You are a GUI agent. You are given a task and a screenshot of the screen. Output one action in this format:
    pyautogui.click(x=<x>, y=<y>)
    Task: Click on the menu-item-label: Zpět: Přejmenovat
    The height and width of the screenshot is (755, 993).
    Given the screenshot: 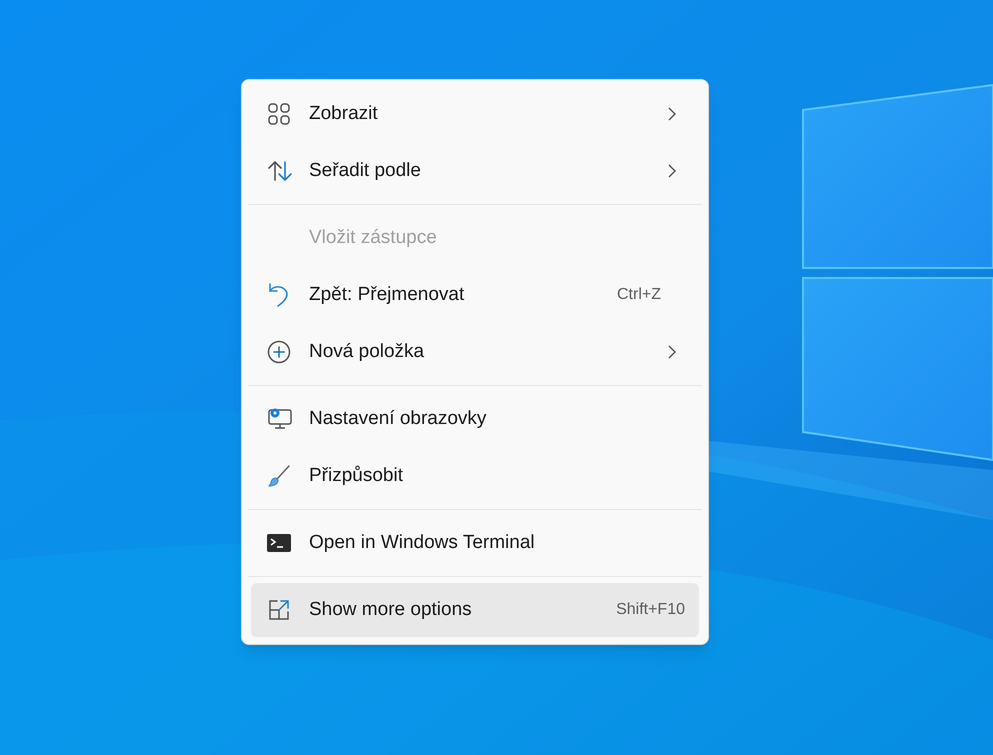 What is the action you would take?
    pyautogui.click(x=386, y=294)
    